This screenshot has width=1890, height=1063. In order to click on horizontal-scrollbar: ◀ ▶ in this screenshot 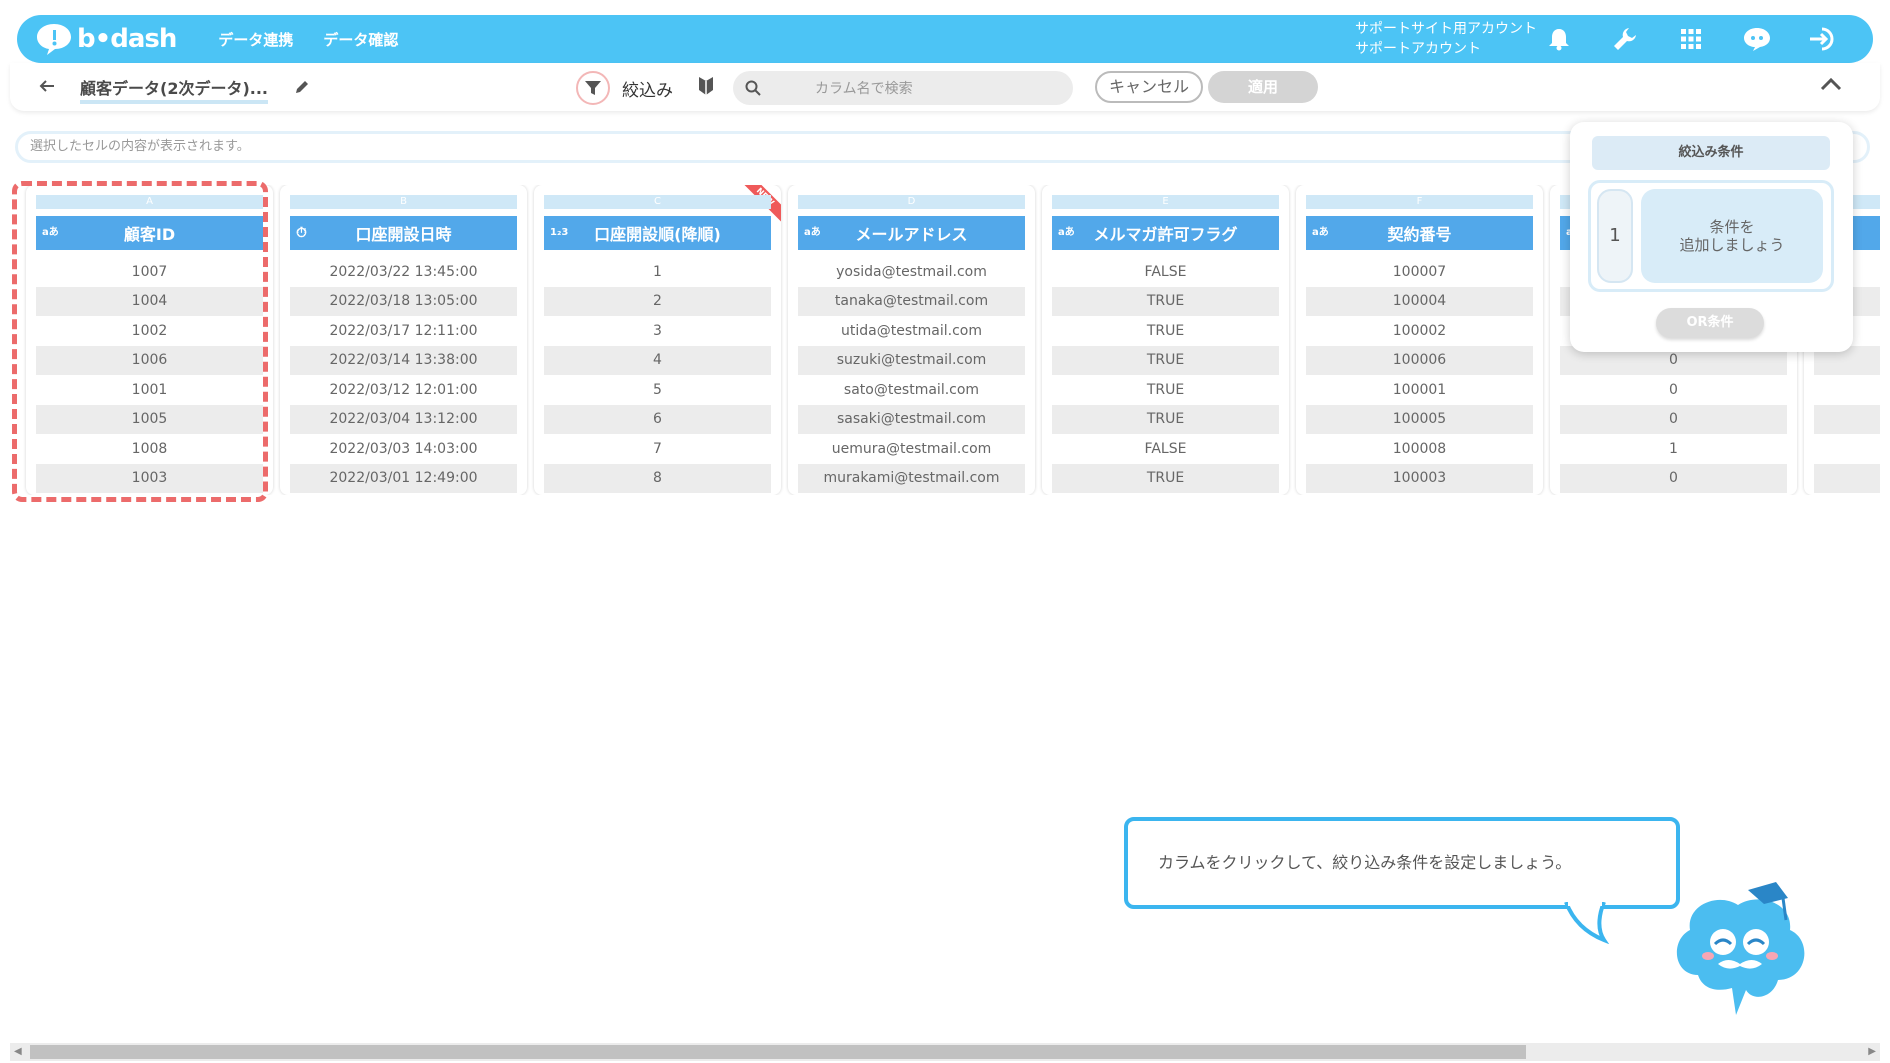, I will do `click(945, 1052)`.